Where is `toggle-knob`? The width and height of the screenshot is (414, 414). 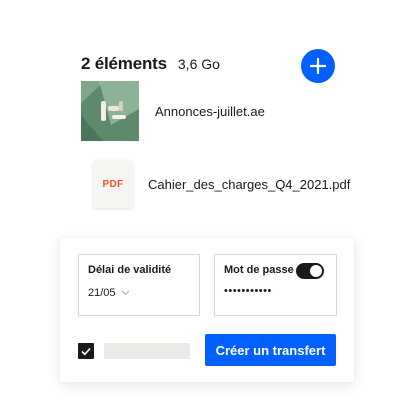 toggle-knob is located at coordinates (316, 271).